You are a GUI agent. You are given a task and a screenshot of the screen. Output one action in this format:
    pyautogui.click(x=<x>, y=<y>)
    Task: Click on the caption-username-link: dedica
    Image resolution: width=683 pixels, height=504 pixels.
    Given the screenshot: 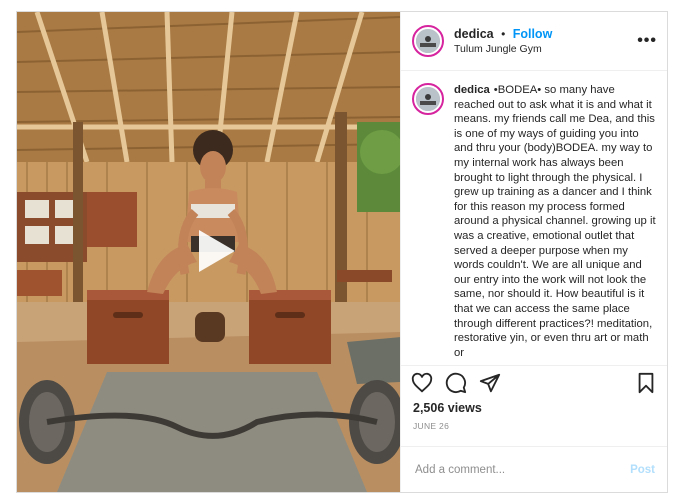 What is the action you would take?
    pyautogui.click(x=472, y=90)
    